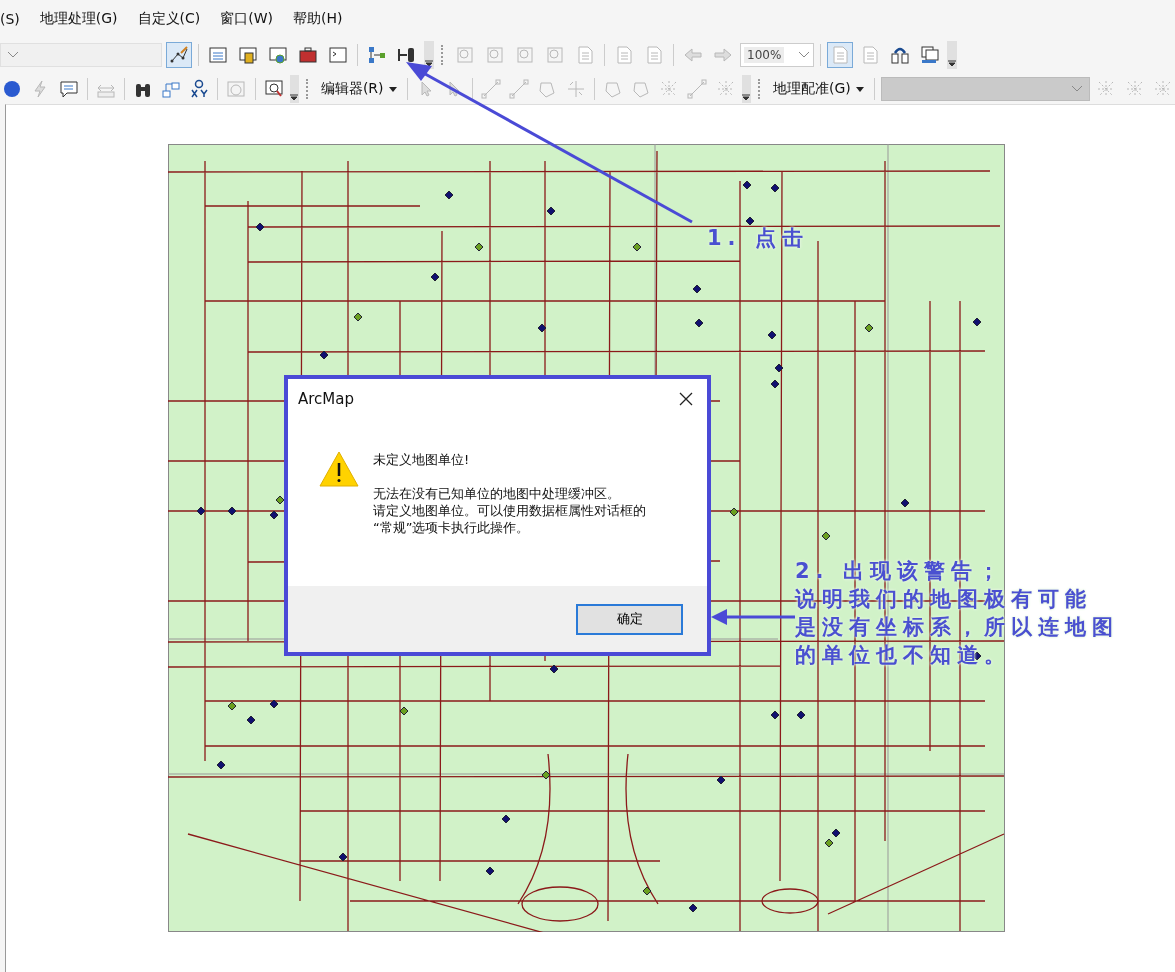  Describe the element at coordinates (985, 89) in the screenshot. I see `layer-dropdown` at that location.